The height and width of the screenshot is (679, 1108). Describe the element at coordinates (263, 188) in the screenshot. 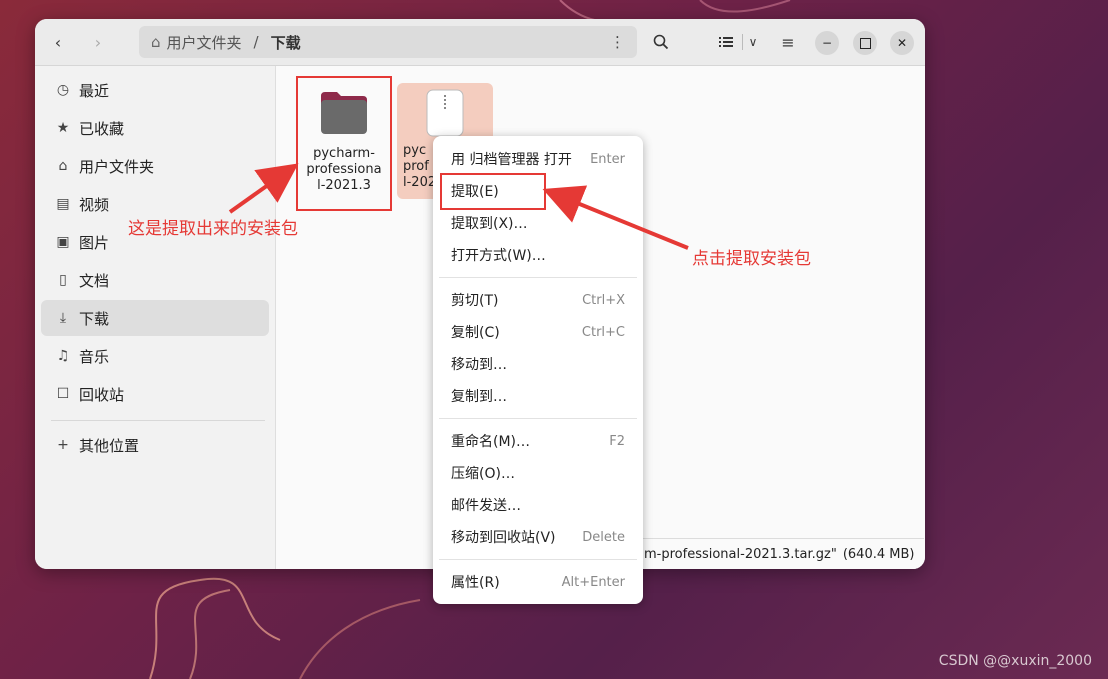

I see `arrow-to-folder` at that location.